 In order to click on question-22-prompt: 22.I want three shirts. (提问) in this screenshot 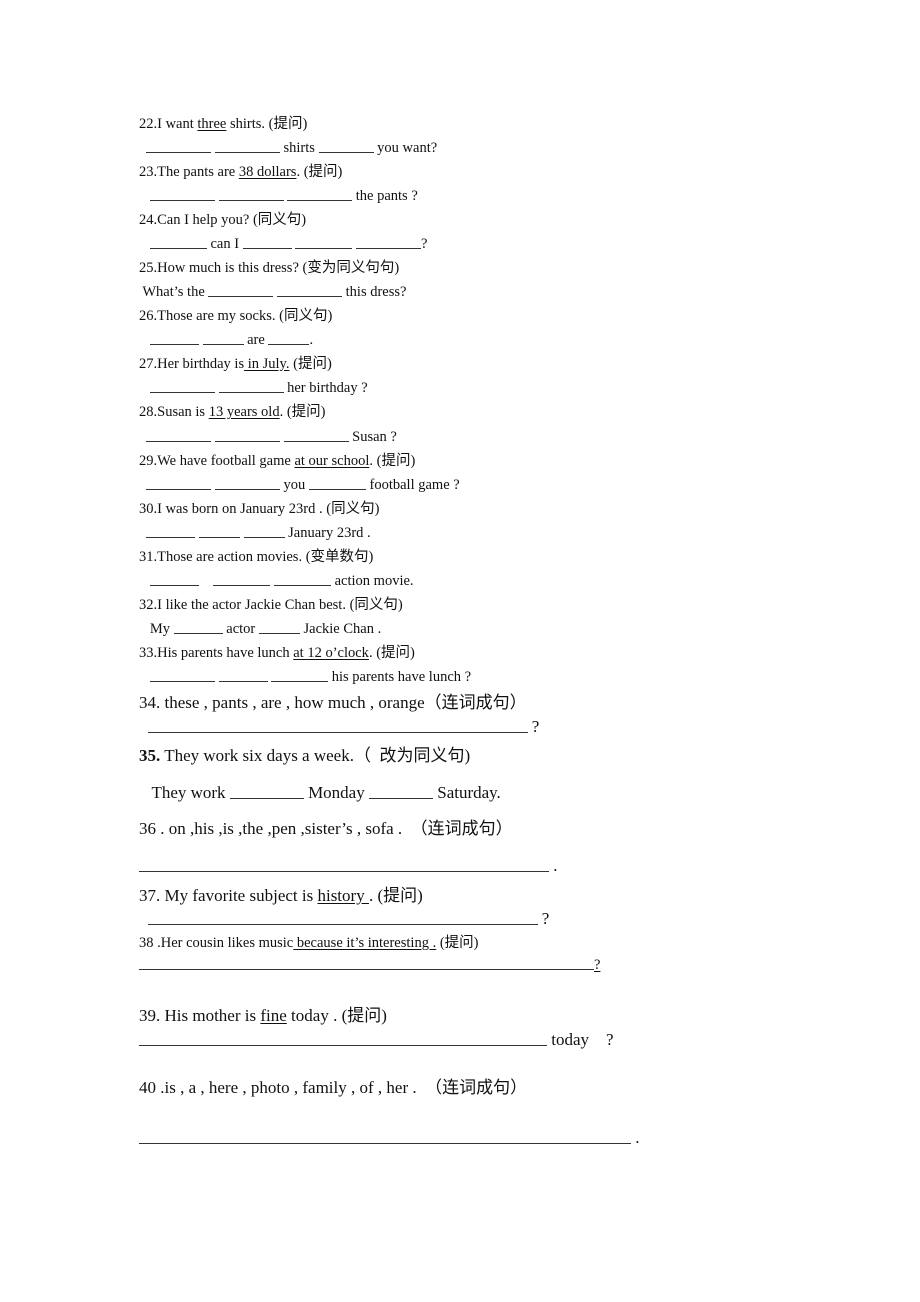, I will do `click(223, 124)`.